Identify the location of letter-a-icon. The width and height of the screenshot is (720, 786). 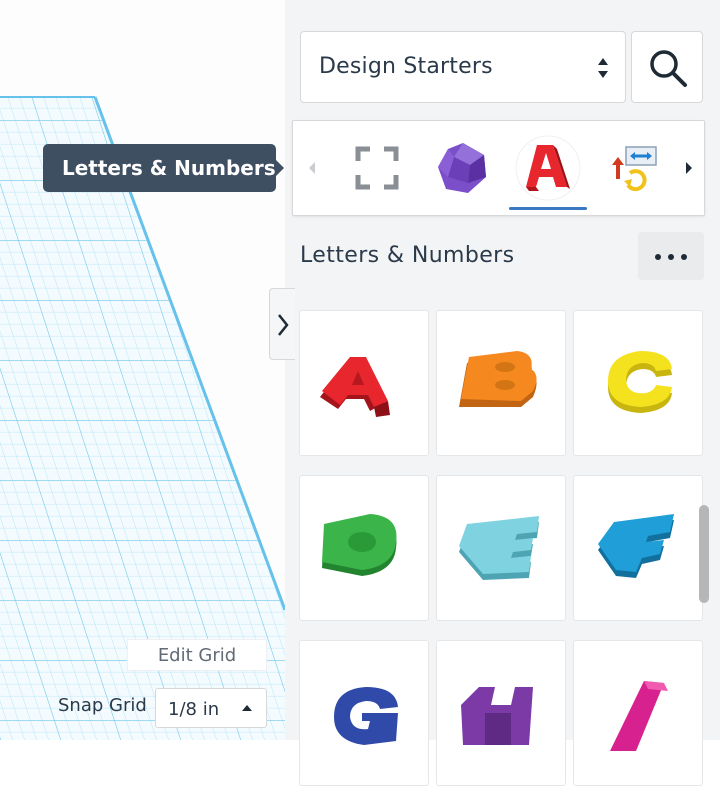
(548, 168).